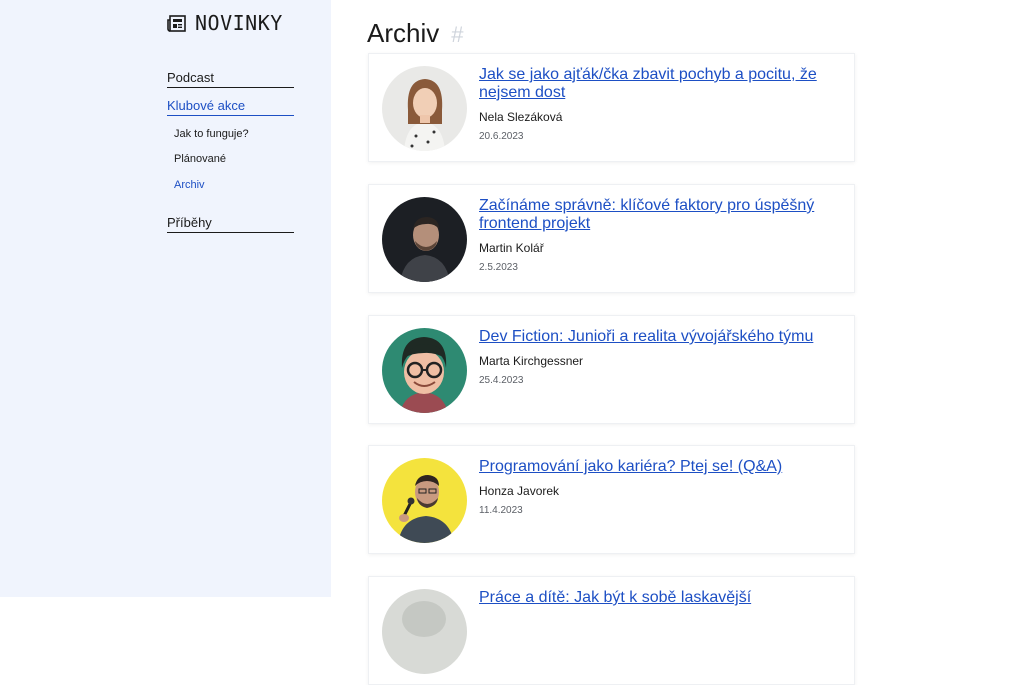 The image size is (1024, 685). Describe the element at coordinates (498, 267) in the screenshot. I see `article-date: 2.5.2023` at that location.